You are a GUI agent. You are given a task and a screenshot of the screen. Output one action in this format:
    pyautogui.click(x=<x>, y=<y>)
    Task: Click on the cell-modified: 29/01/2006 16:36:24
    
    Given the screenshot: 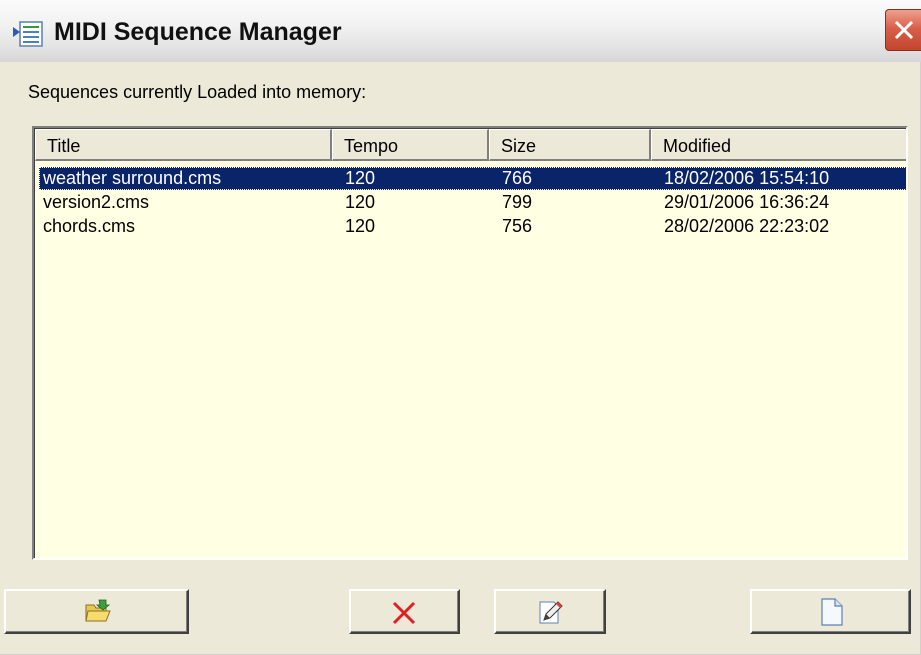 What is the action you would take?
    pyautogui.click(x=747, y=202)
    